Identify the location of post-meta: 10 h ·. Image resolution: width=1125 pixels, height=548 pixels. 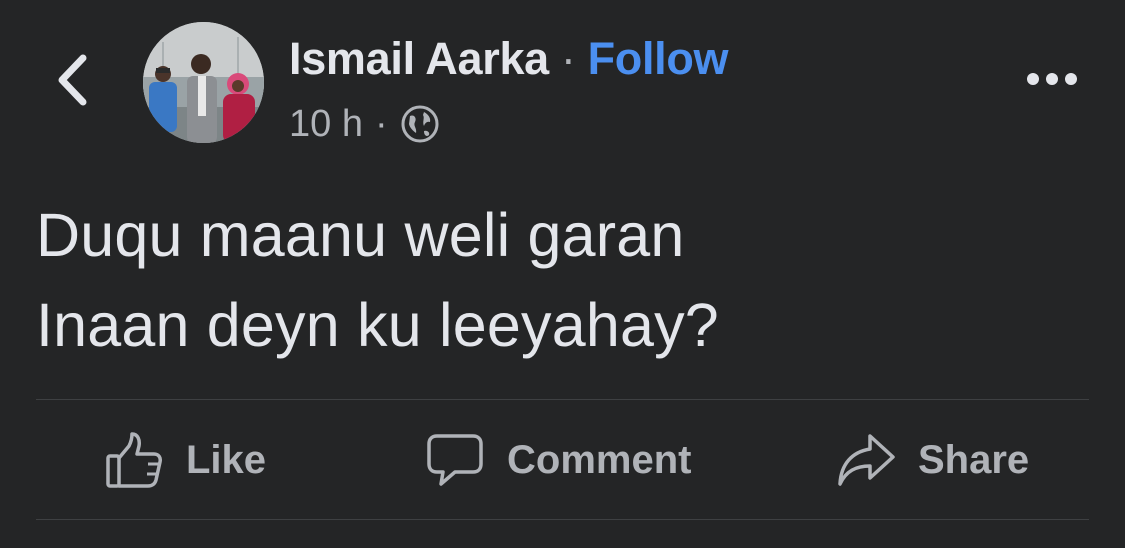
(364, 124).